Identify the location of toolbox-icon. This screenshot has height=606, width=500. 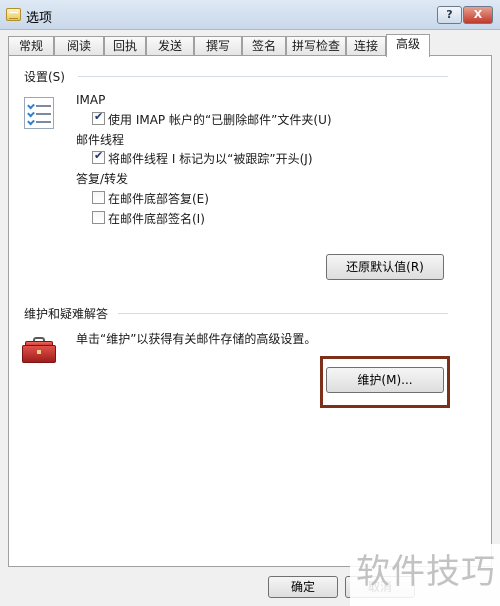
(39, 350).